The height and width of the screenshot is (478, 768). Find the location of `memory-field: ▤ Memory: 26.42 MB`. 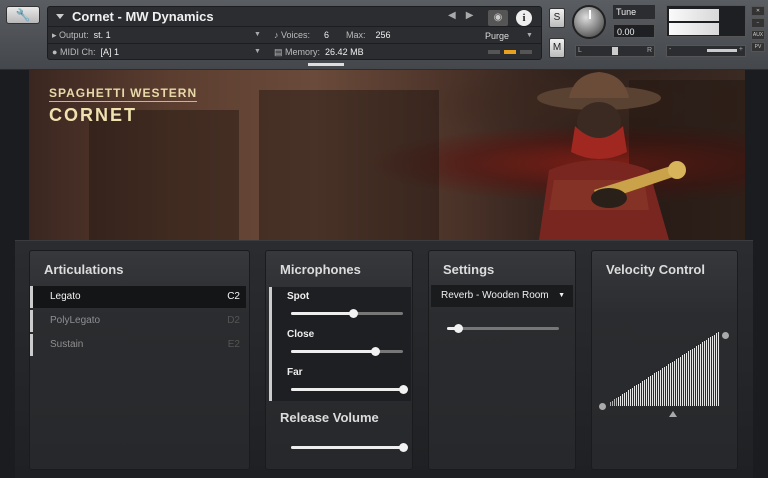

memory-field: ▤ Memory: 26.42 MB is located at coordinates (319, 52).